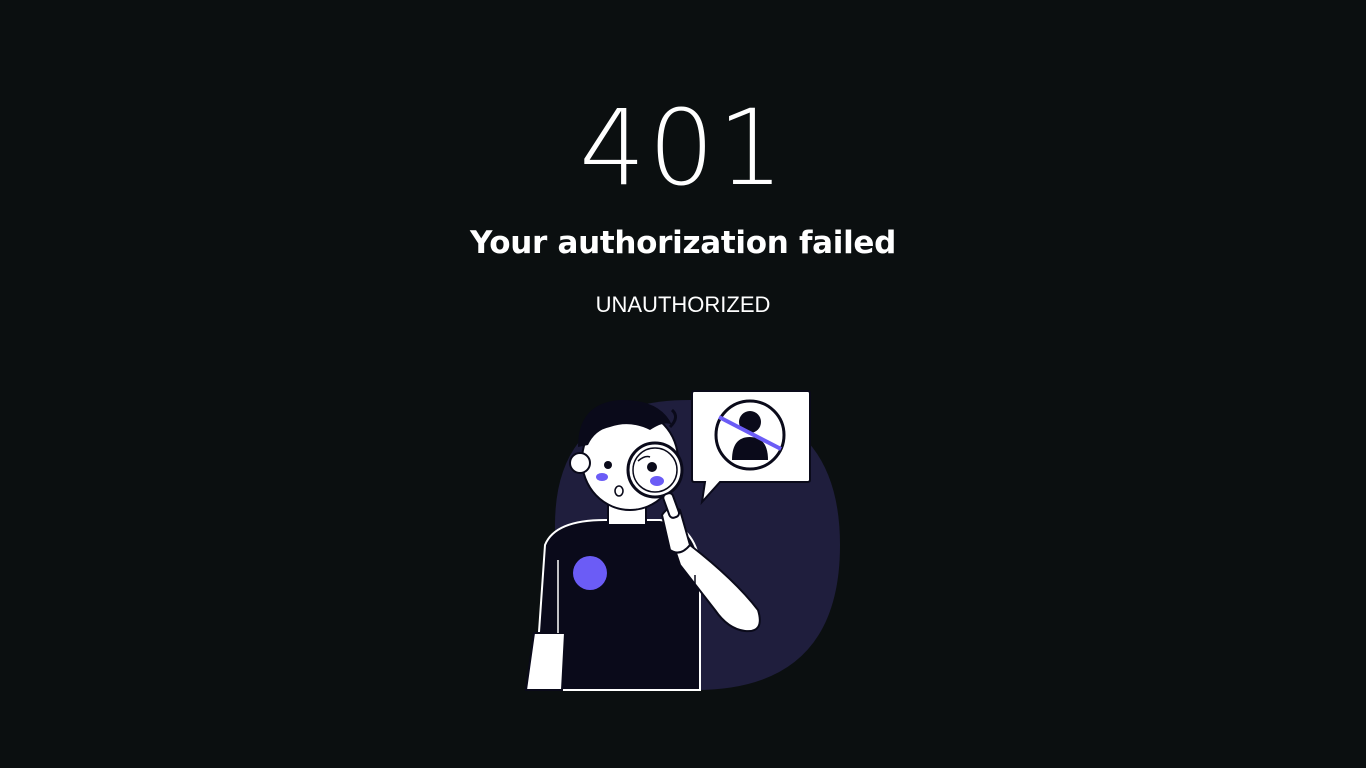 The width and height of the screenshot is (1366, 768). I want to click on error-code: 401, so click(683, 148).